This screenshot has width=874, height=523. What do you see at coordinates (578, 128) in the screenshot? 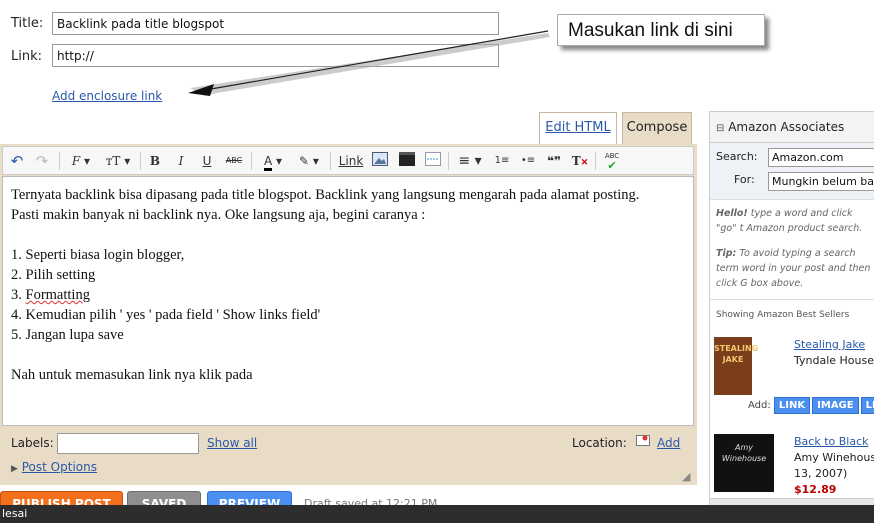
I see `tab-edit-html: Edit HTML` at bounding box center [578, 128].